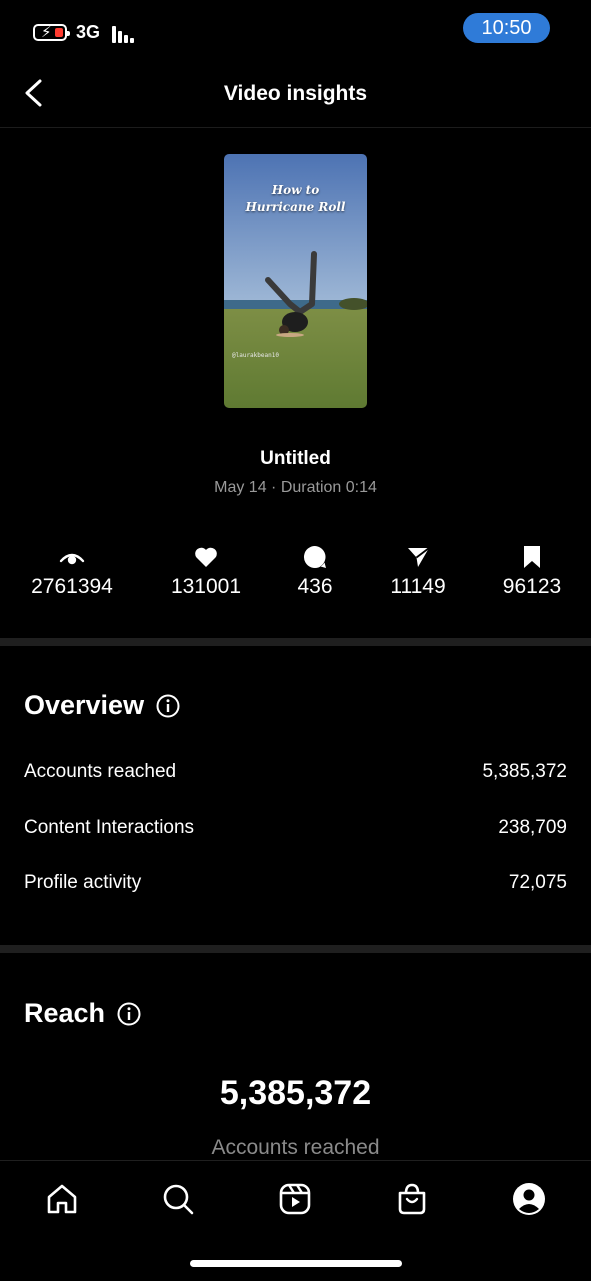  I want to click on metric-likes: 131001, so click(206, 571).